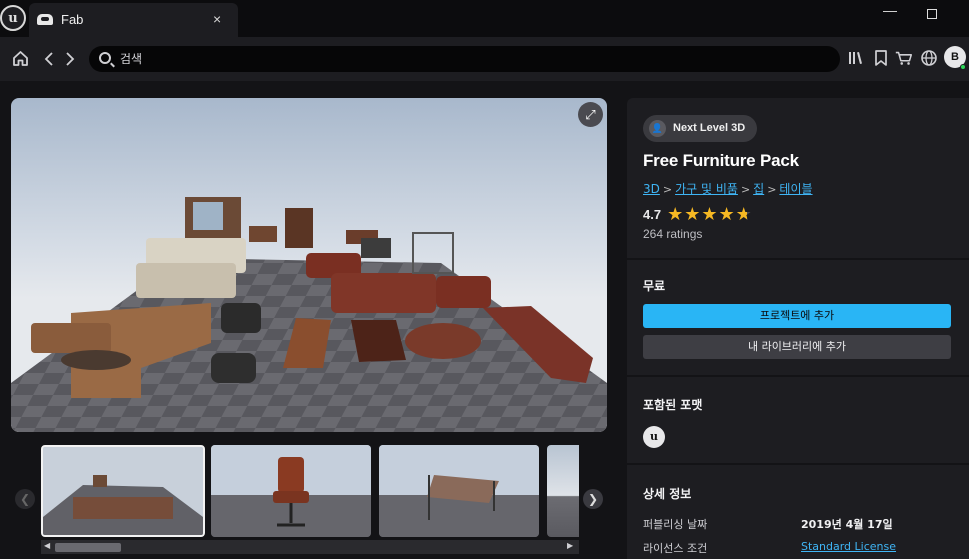 The width and height of the screenshot is (969, 559). What do you see at coordinates (570, 545) in the screenshot?
I see `scroll-right-icon: ▶` at bounding box center [570, 545].